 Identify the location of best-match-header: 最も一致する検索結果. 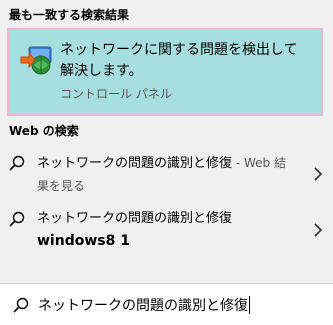
(69, 15).